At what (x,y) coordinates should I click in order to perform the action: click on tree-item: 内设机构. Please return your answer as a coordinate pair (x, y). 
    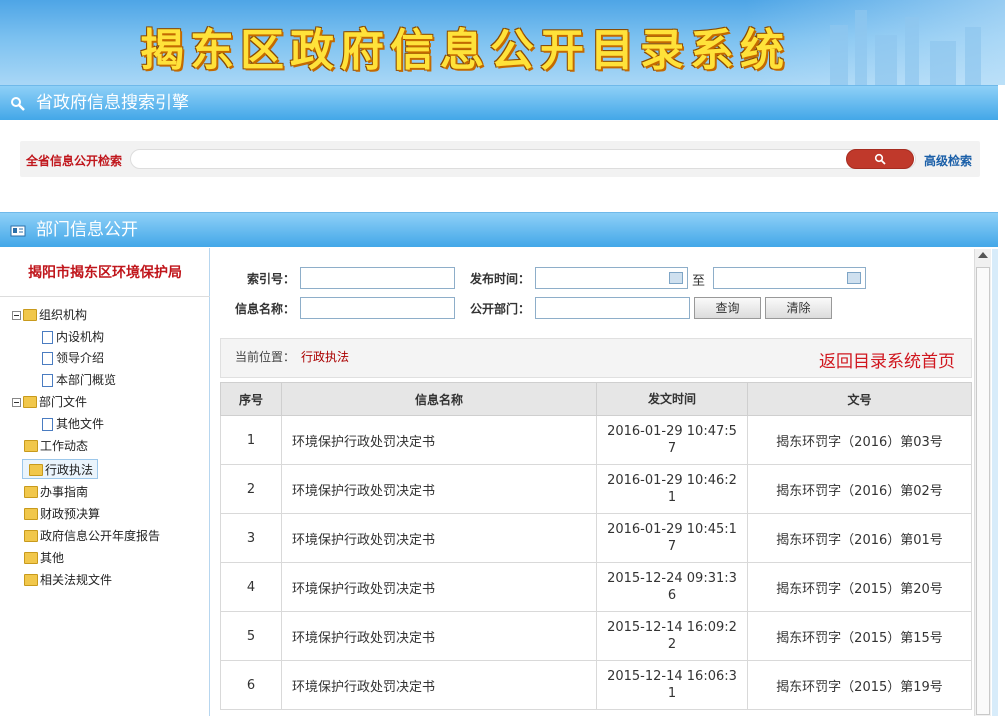
    Looking at the image, I should click on (73, 337).